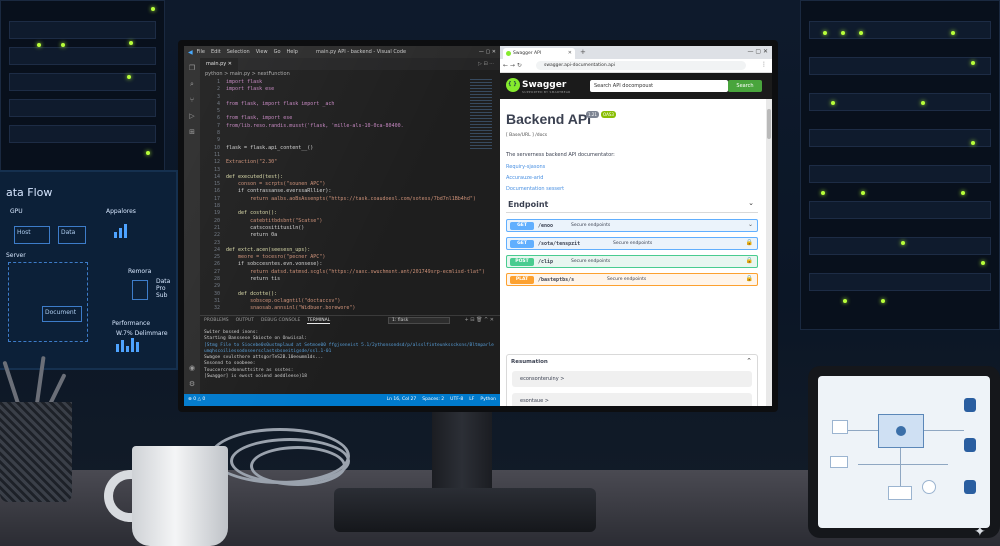 The height and width of the screenshot is (546, 1000). Describe the element at coordinates (355, 257) in the screenshot. I see `code-line: meore = tocesro("pecner APC")` at that location.